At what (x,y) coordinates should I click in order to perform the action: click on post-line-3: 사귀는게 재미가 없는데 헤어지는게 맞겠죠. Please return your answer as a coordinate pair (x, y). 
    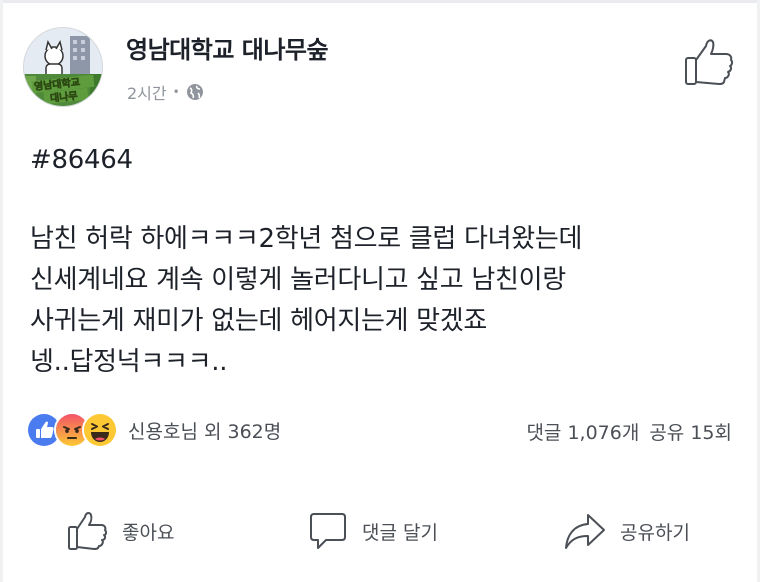
    Looking at the image, I should click on (259, 321).